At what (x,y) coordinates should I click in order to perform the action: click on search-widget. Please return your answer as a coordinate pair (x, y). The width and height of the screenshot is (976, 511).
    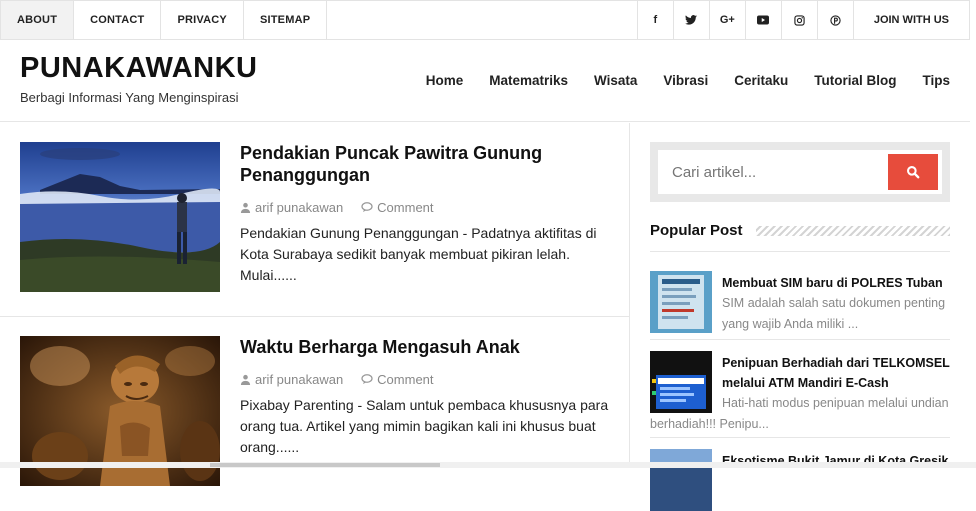
    Looking at the image, I should click on (800, 172).